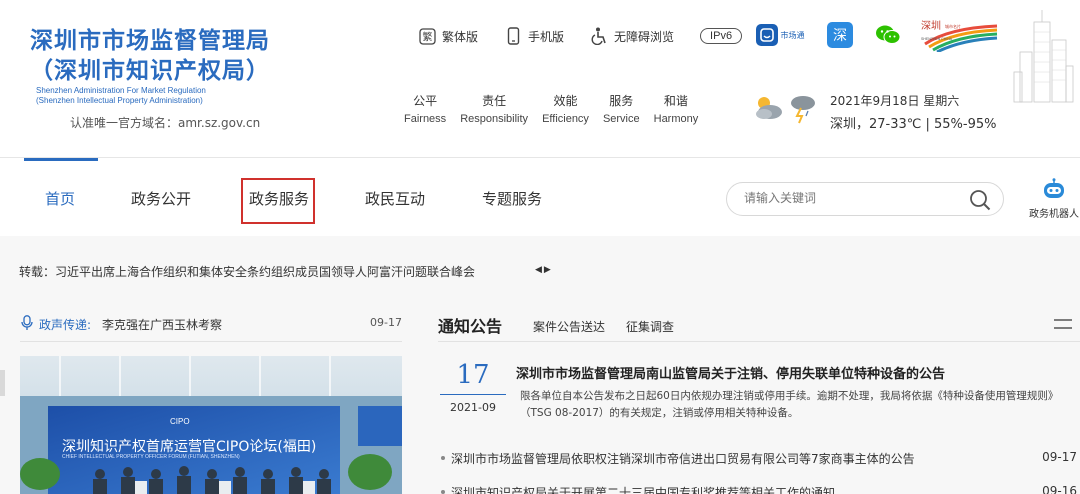  I want to click on robot-icon, so click(1054, 188).